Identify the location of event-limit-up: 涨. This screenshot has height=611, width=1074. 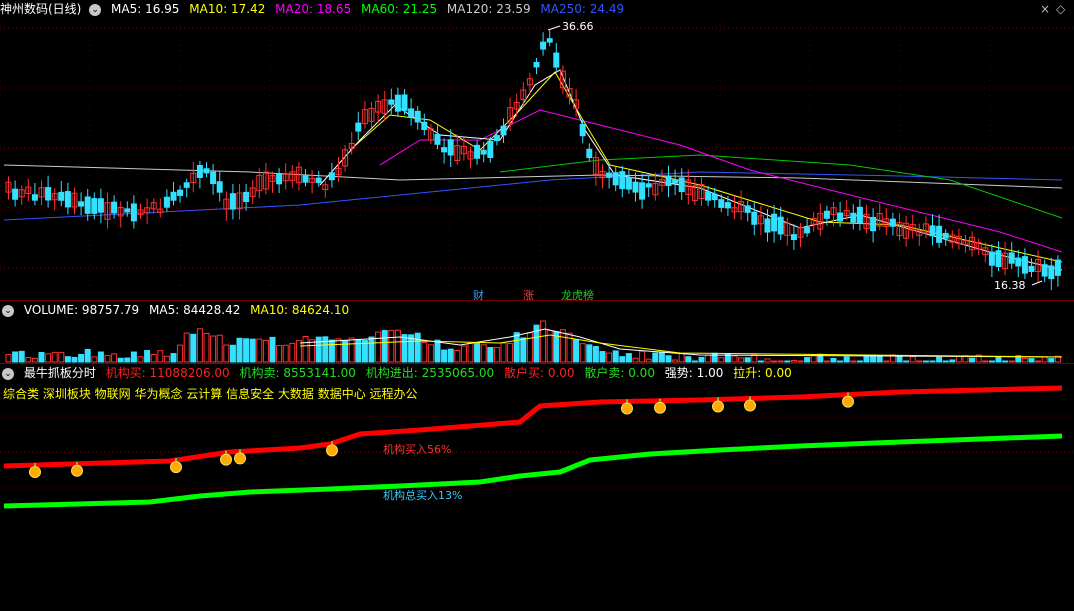
(528, 293).